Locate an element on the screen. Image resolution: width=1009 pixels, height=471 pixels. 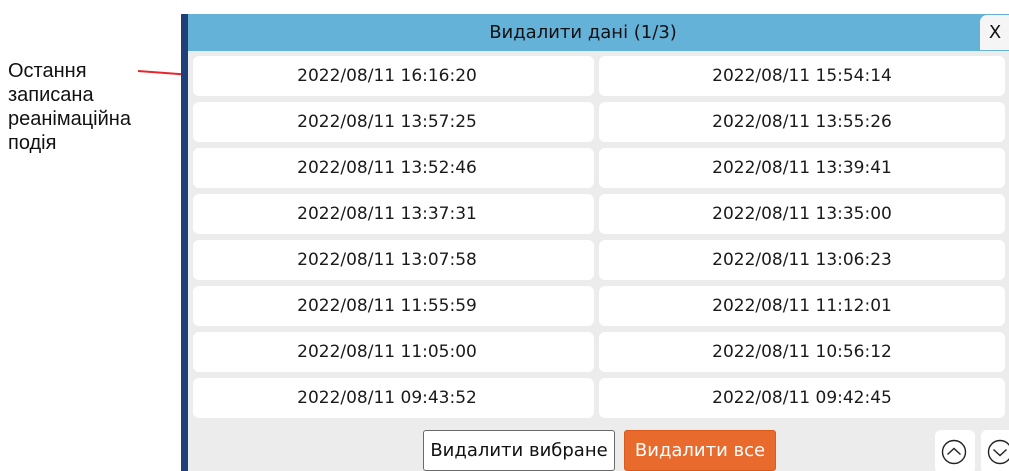
record-item: 2022/08/11 13:39:41 is located at coordinates (802, 168).